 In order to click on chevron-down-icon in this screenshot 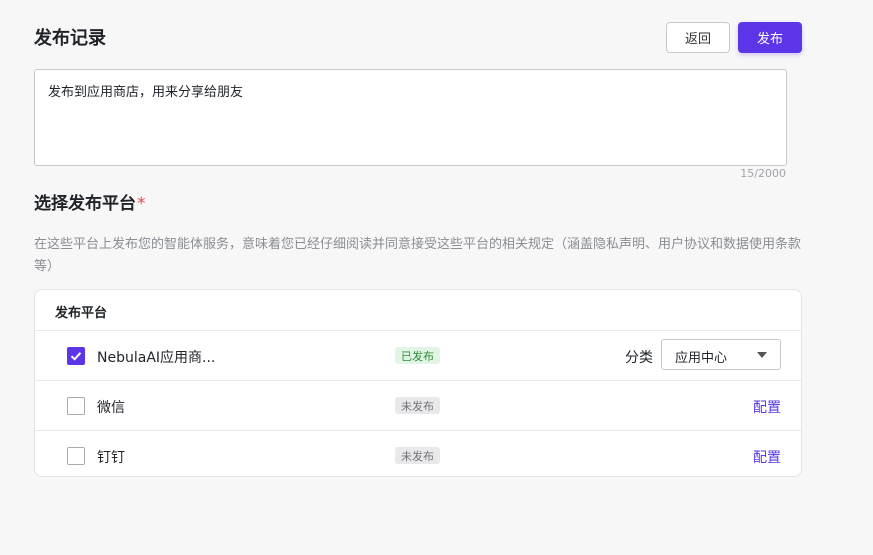, I will do `click(762, 355)`.